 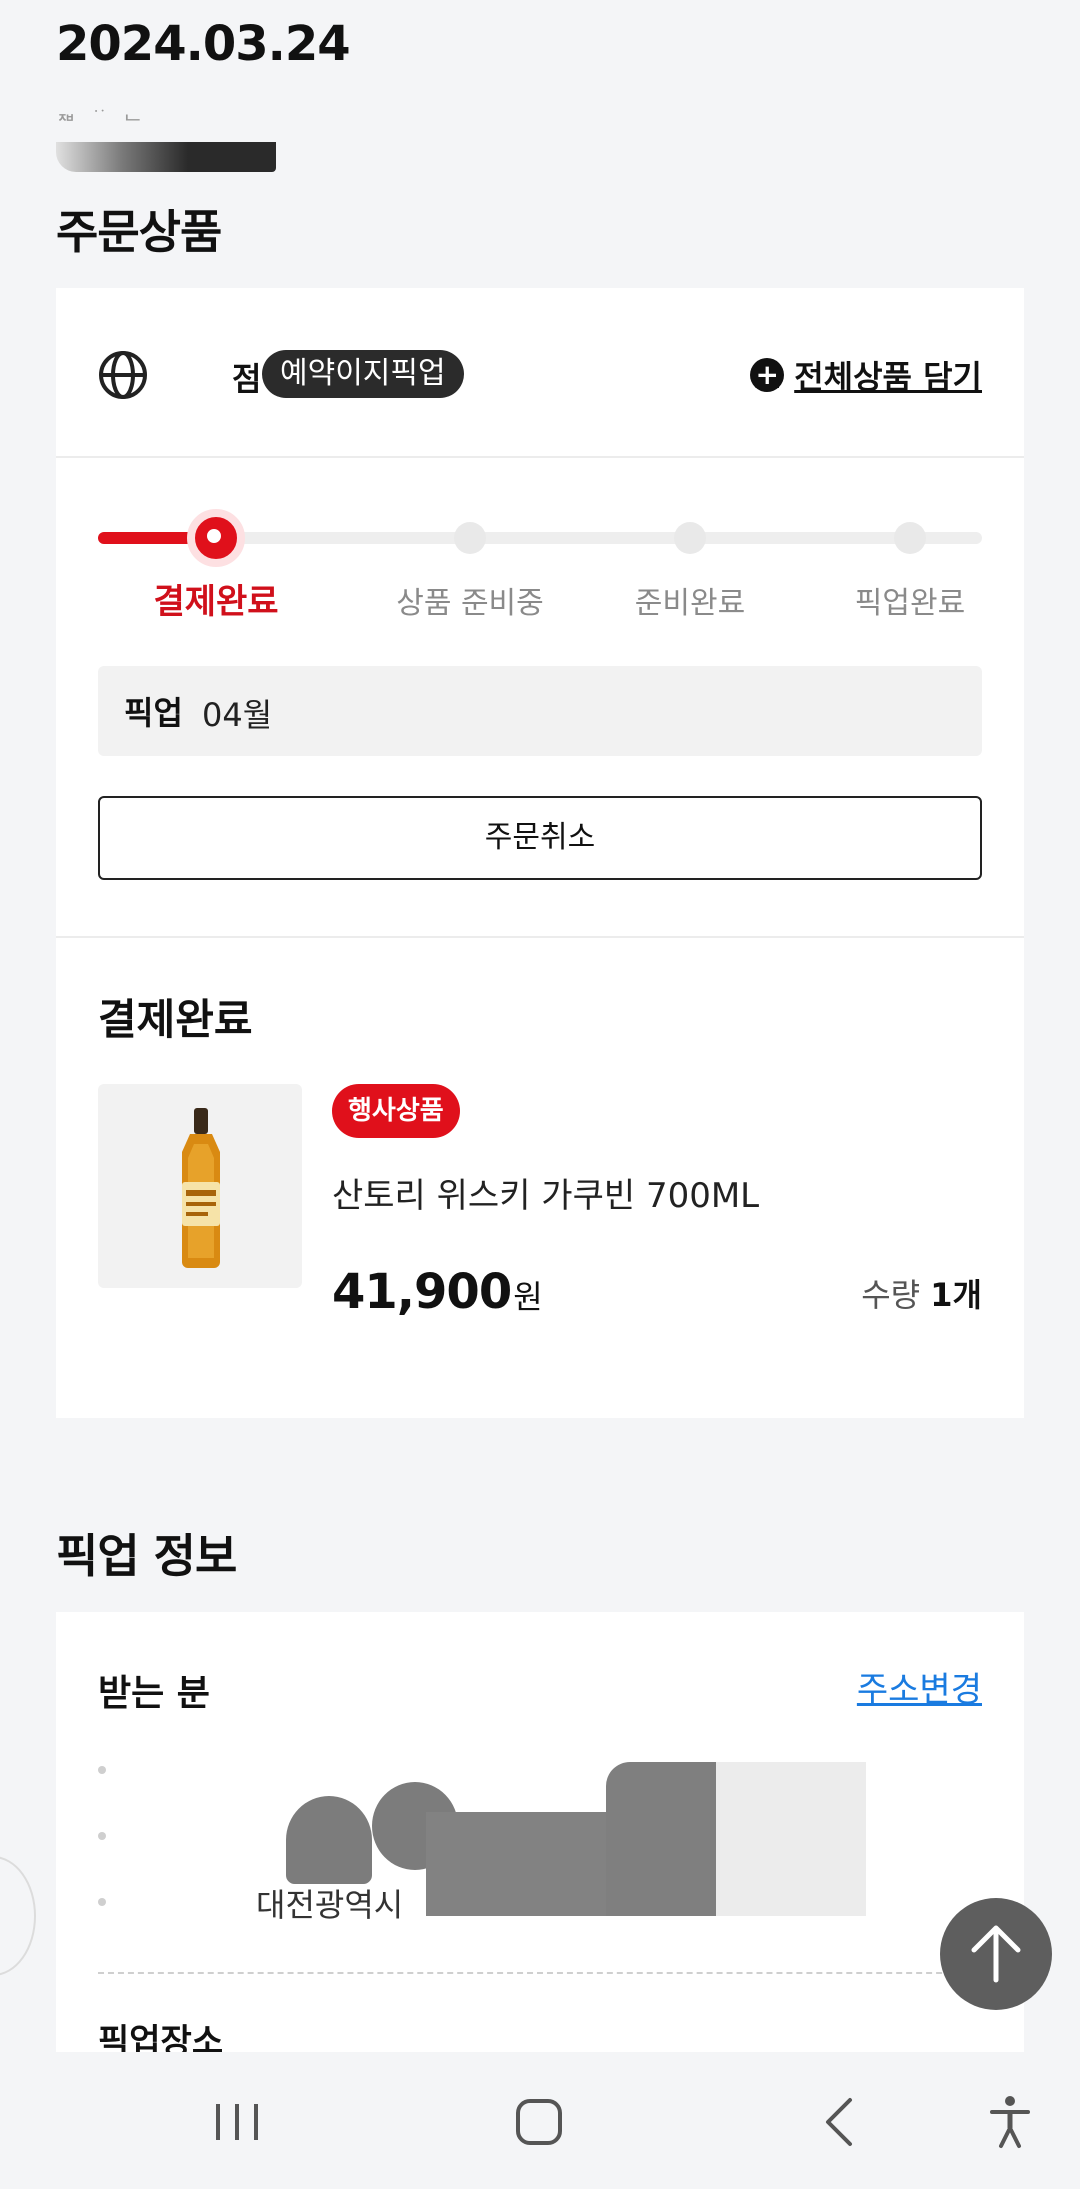 What do you see at coordinates (153, 713) in the screenshot?
I see `pickup-label: 픽업` at bounding box center [153, 713].